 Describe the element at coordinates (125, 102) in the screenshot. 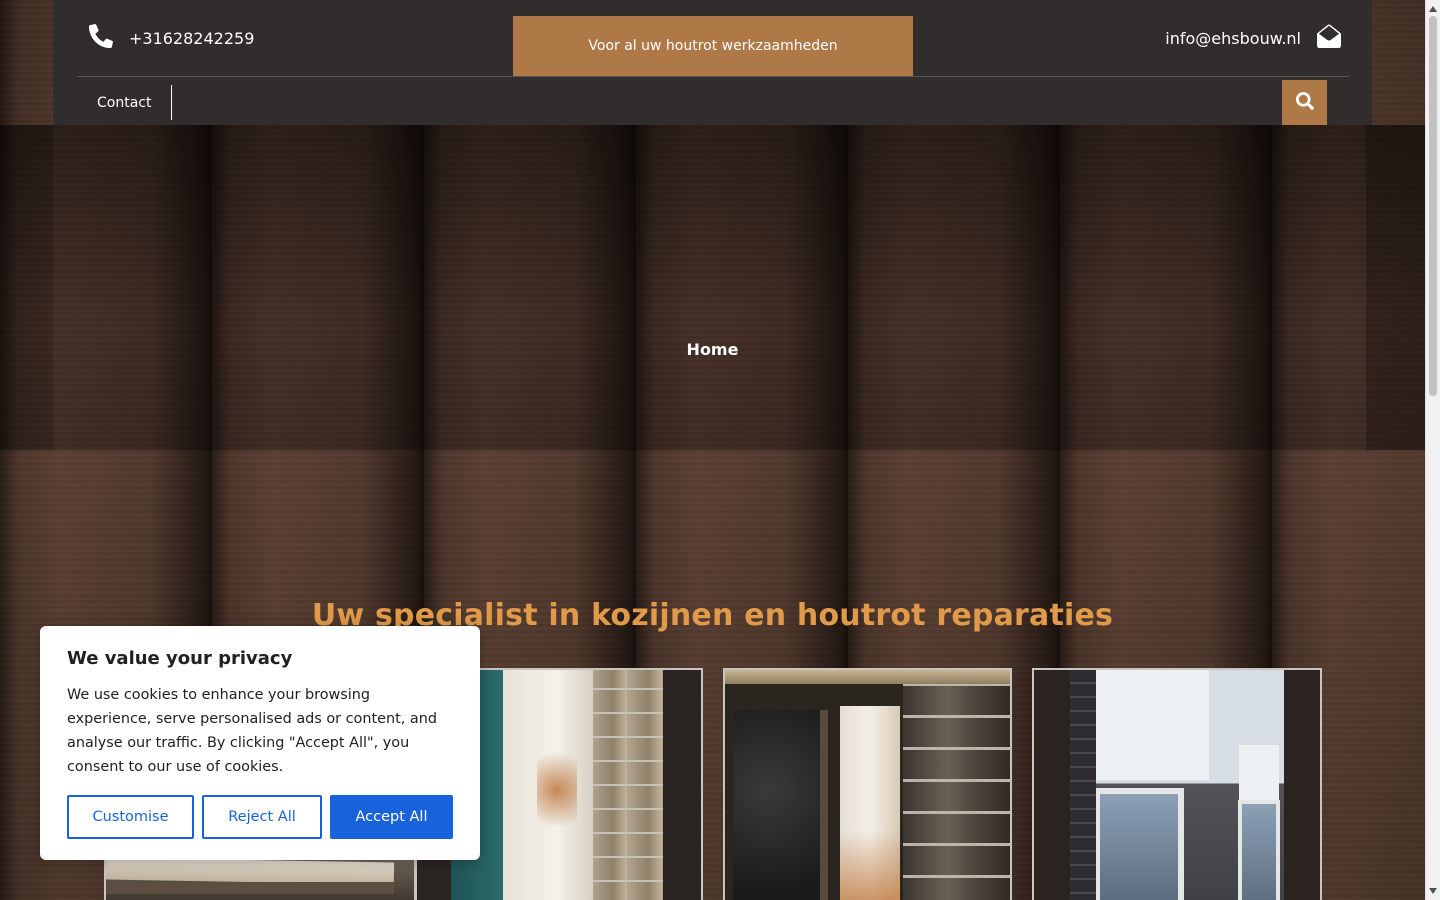

I see `nav-item-contact: Contact` at that location.